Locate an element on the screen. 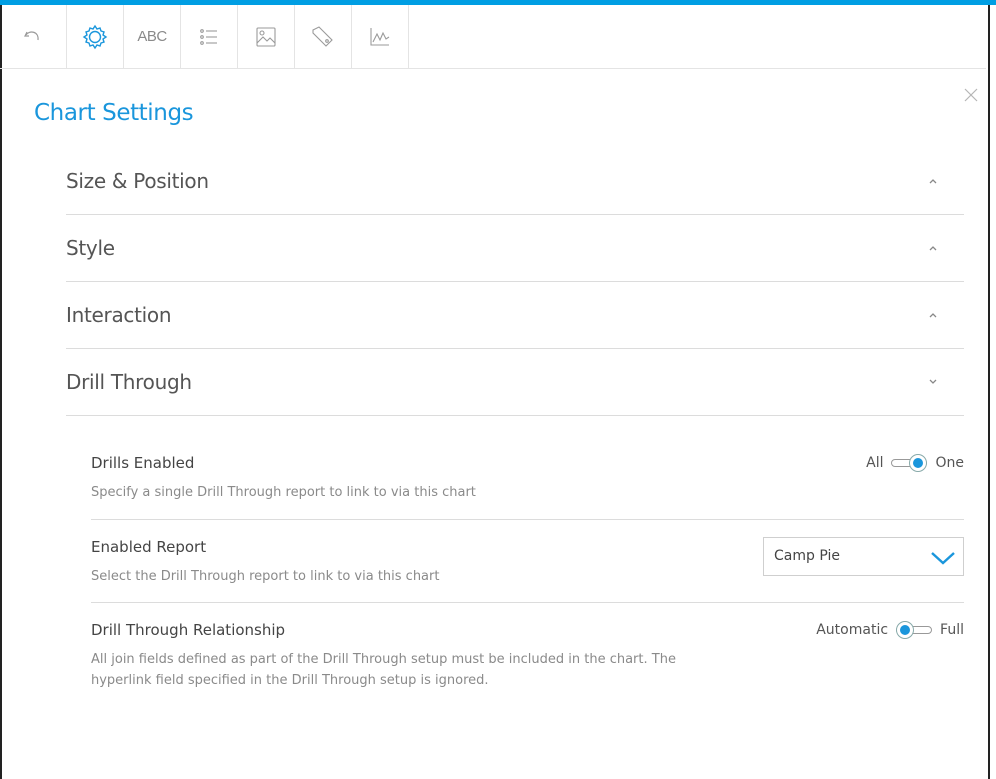  panel-title: Chart Settings is located at coordinates (114, 113).